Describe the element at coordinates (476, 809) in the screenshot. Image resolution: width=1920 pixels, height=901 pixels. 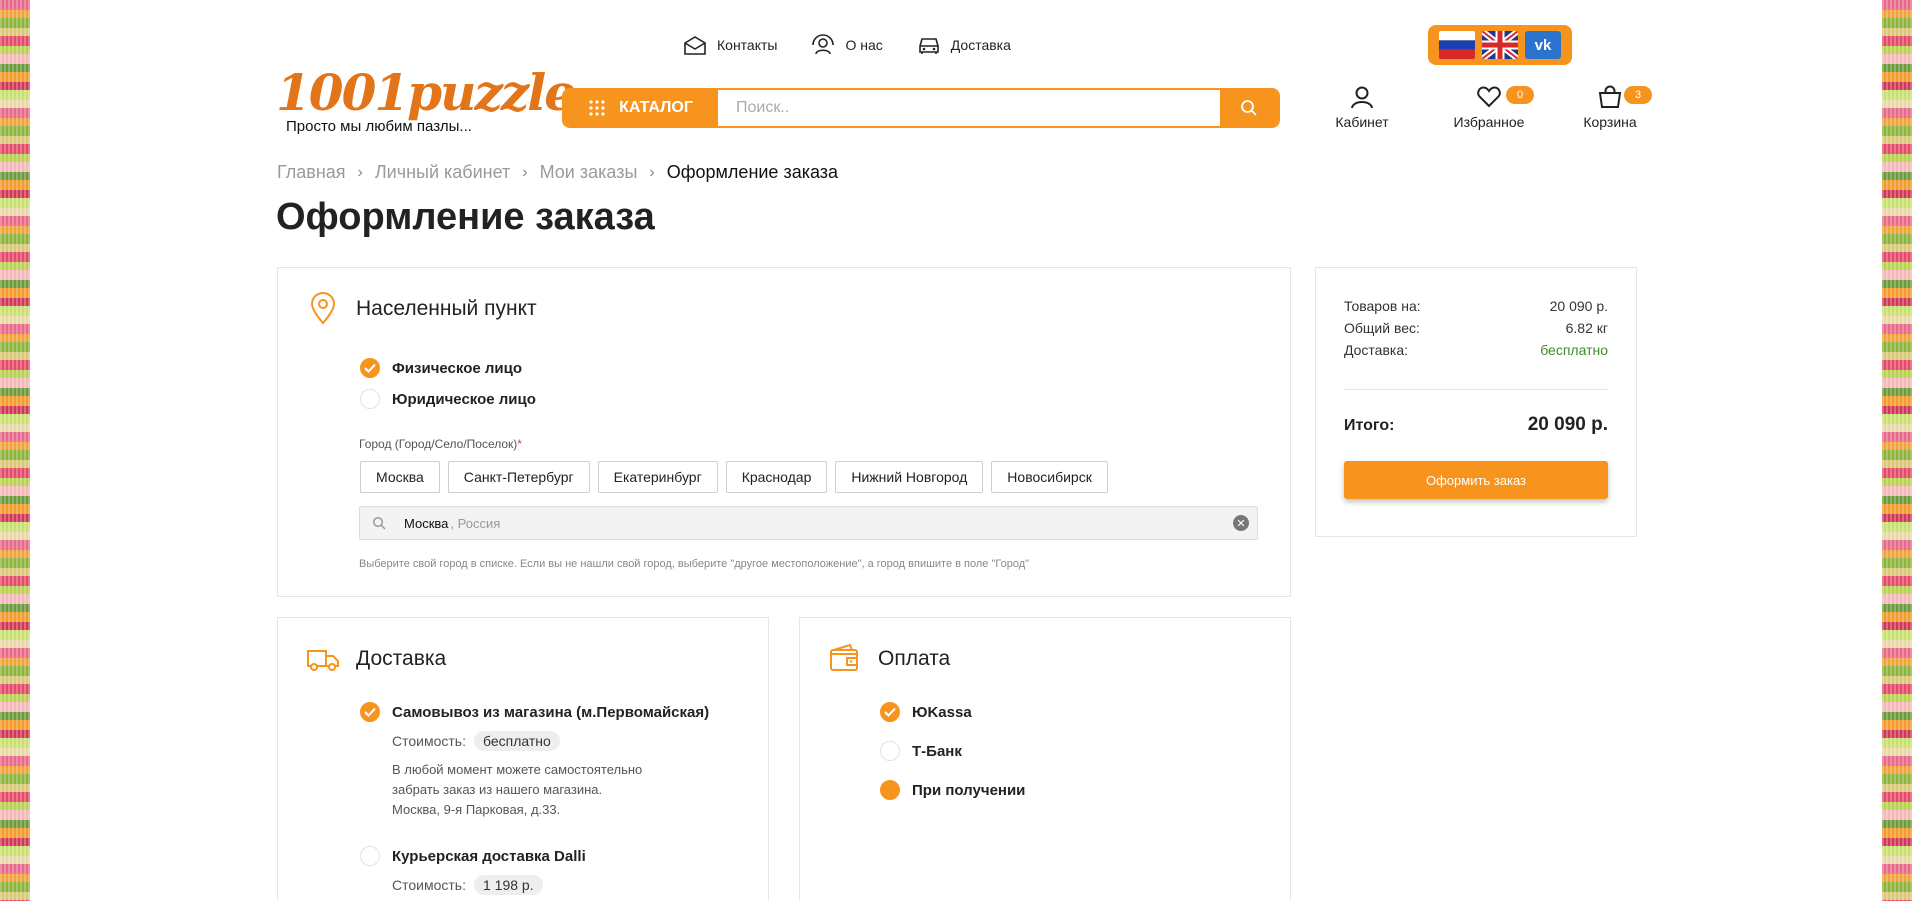
I see `desc-line: Москва, 9-я Парковая, д.33.` at that location.